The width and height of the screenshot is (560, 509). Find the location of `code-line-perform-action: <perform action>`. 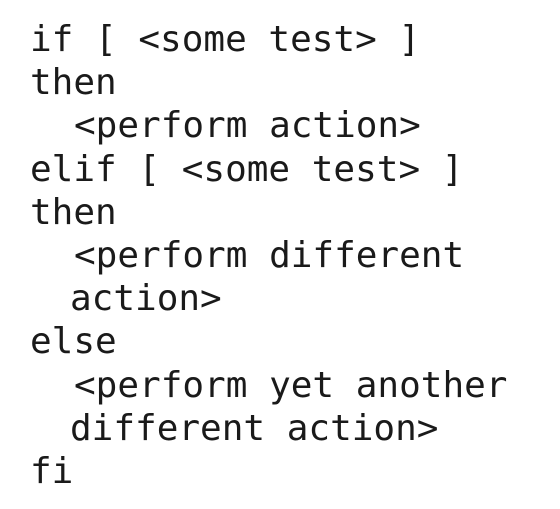

code-line-perform-action: <perform action> is located at coordinates (247, 126).